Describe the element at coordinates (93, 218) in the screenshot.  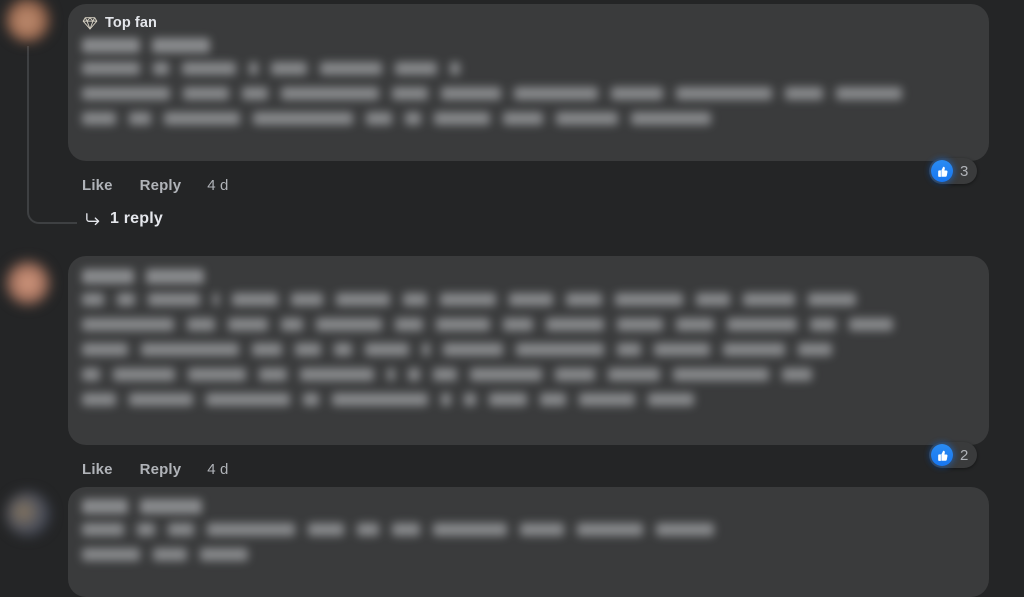
I see `reply-arrow-icon` at that location.